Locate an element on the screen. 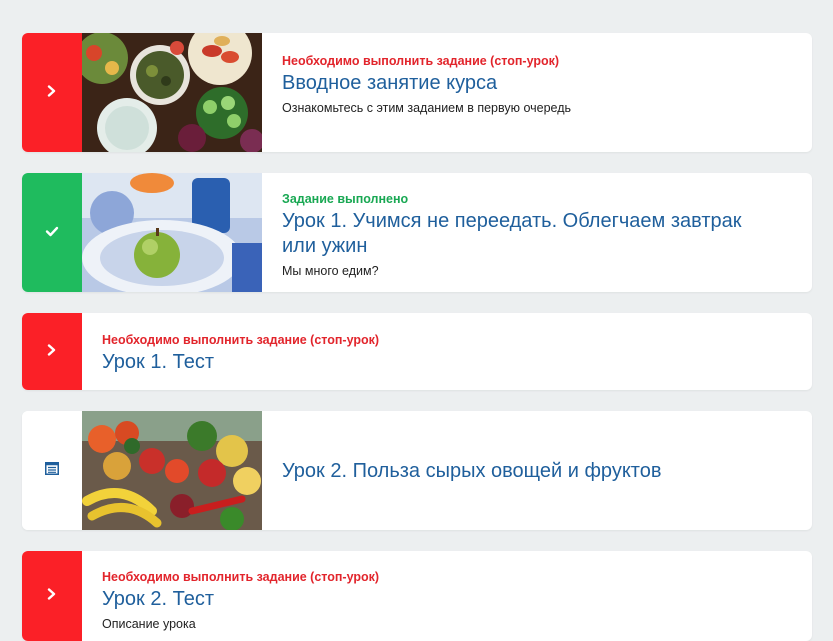  apple-on-plate-photo is located at coordinates (172, 232).